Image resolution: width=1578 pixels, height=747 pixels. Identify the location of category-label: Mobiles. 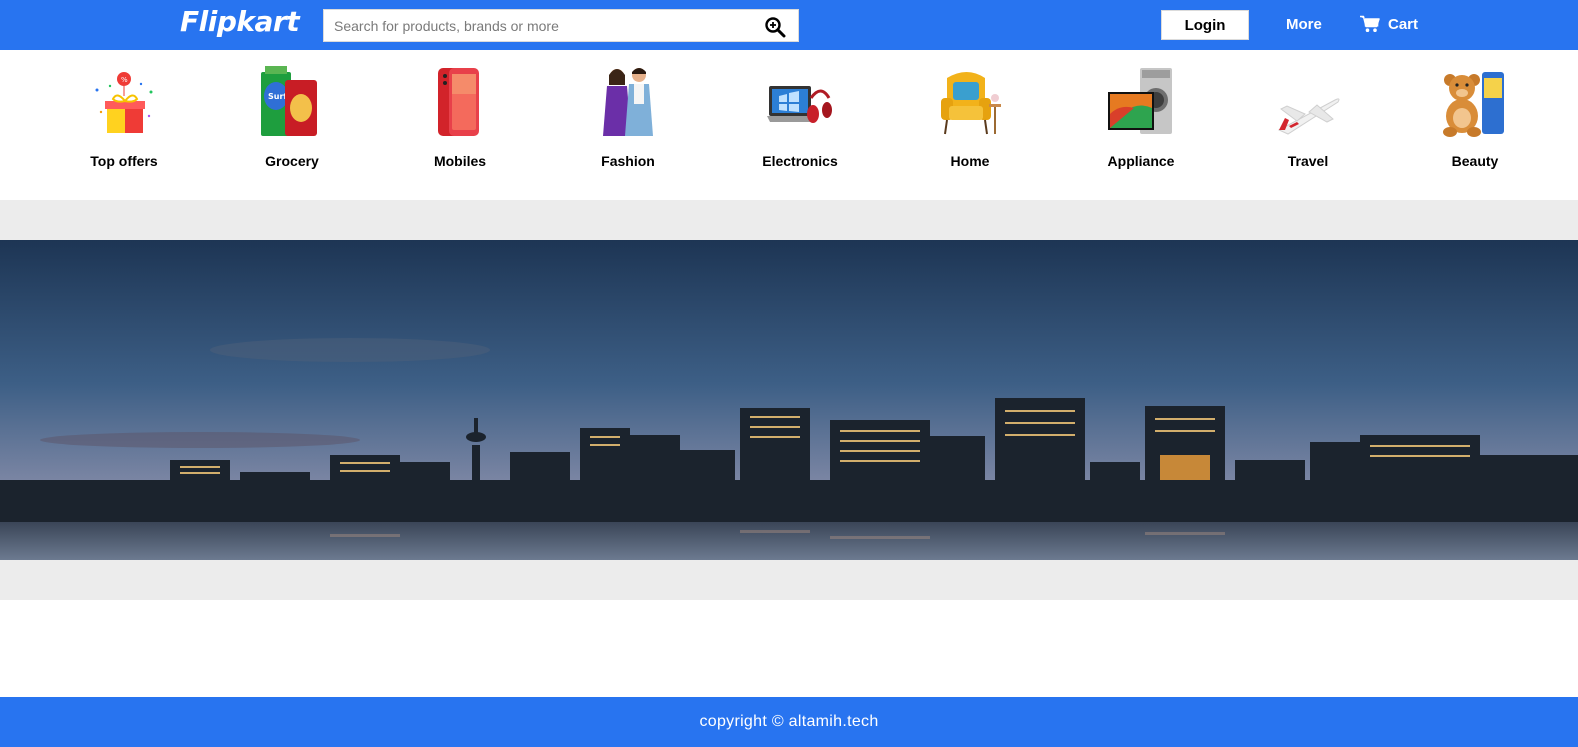
(460, 161).